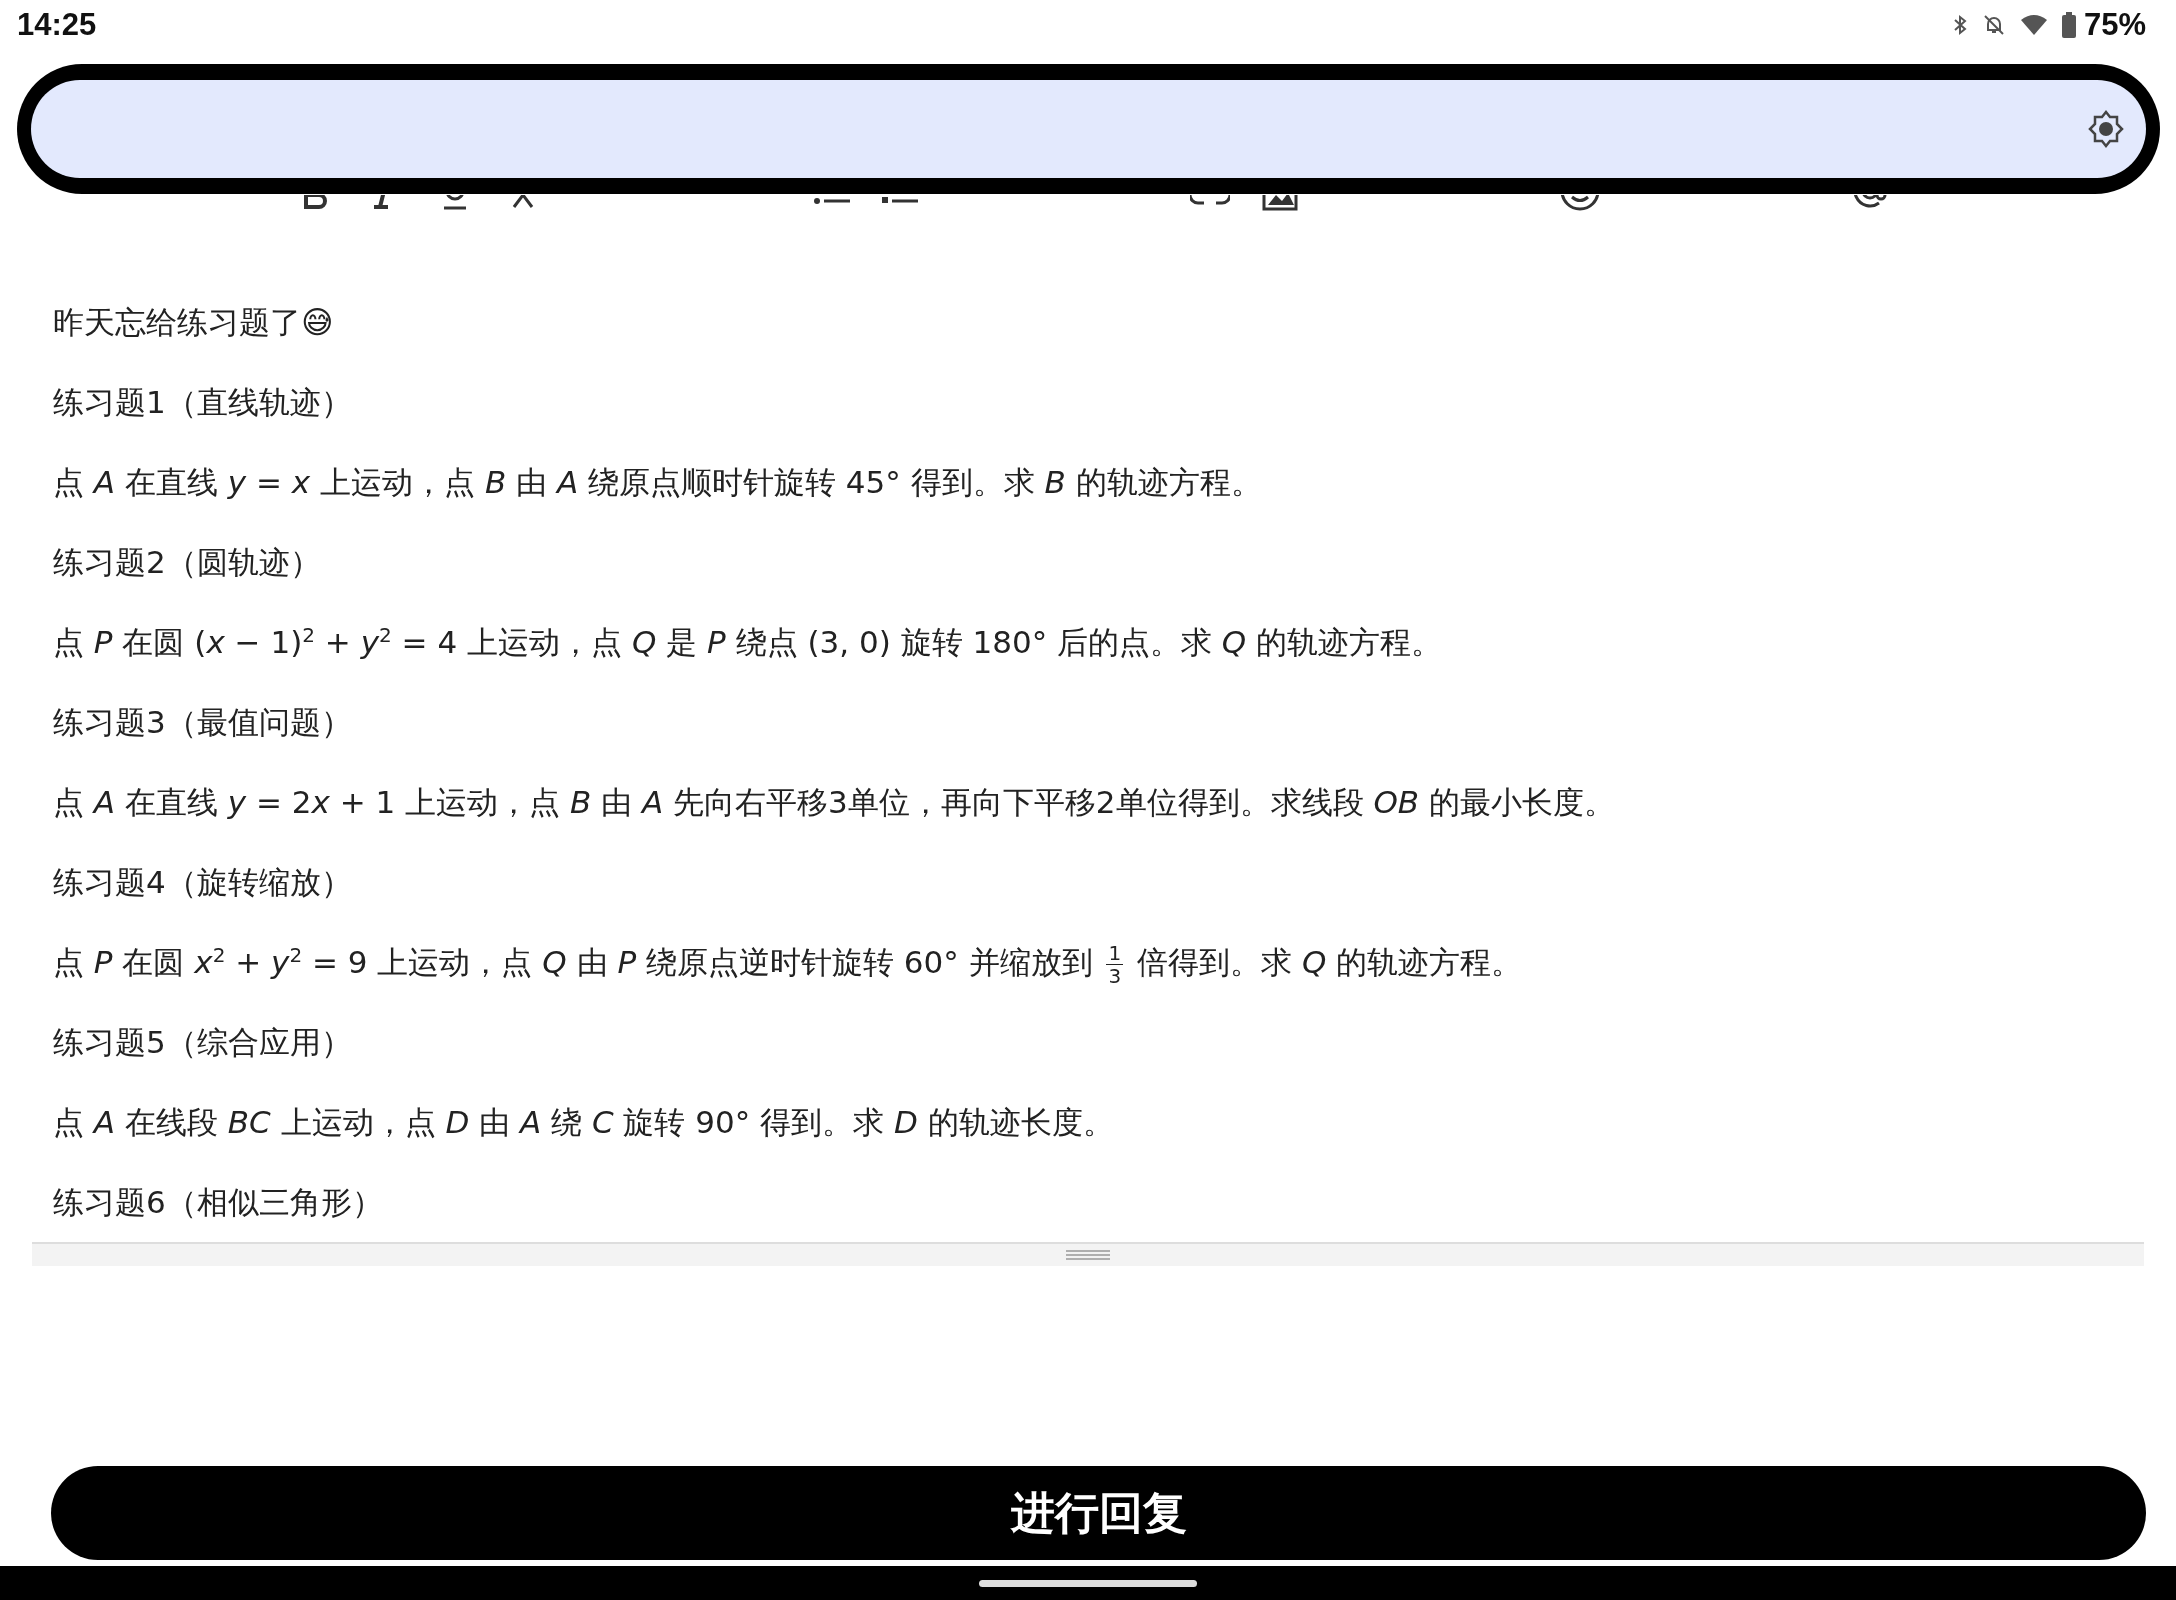  I want to click on status-time: 14:25, so click(57, 25).